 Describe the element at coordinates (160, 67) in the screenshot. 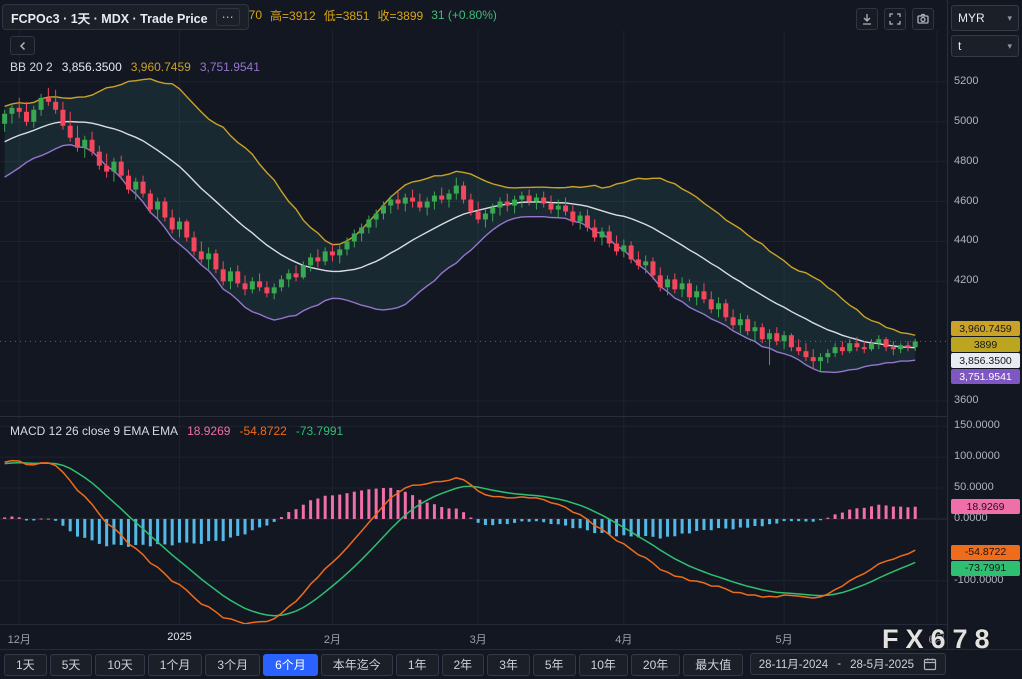

I see `bb-upper-value: 3,960.7459` at that location.